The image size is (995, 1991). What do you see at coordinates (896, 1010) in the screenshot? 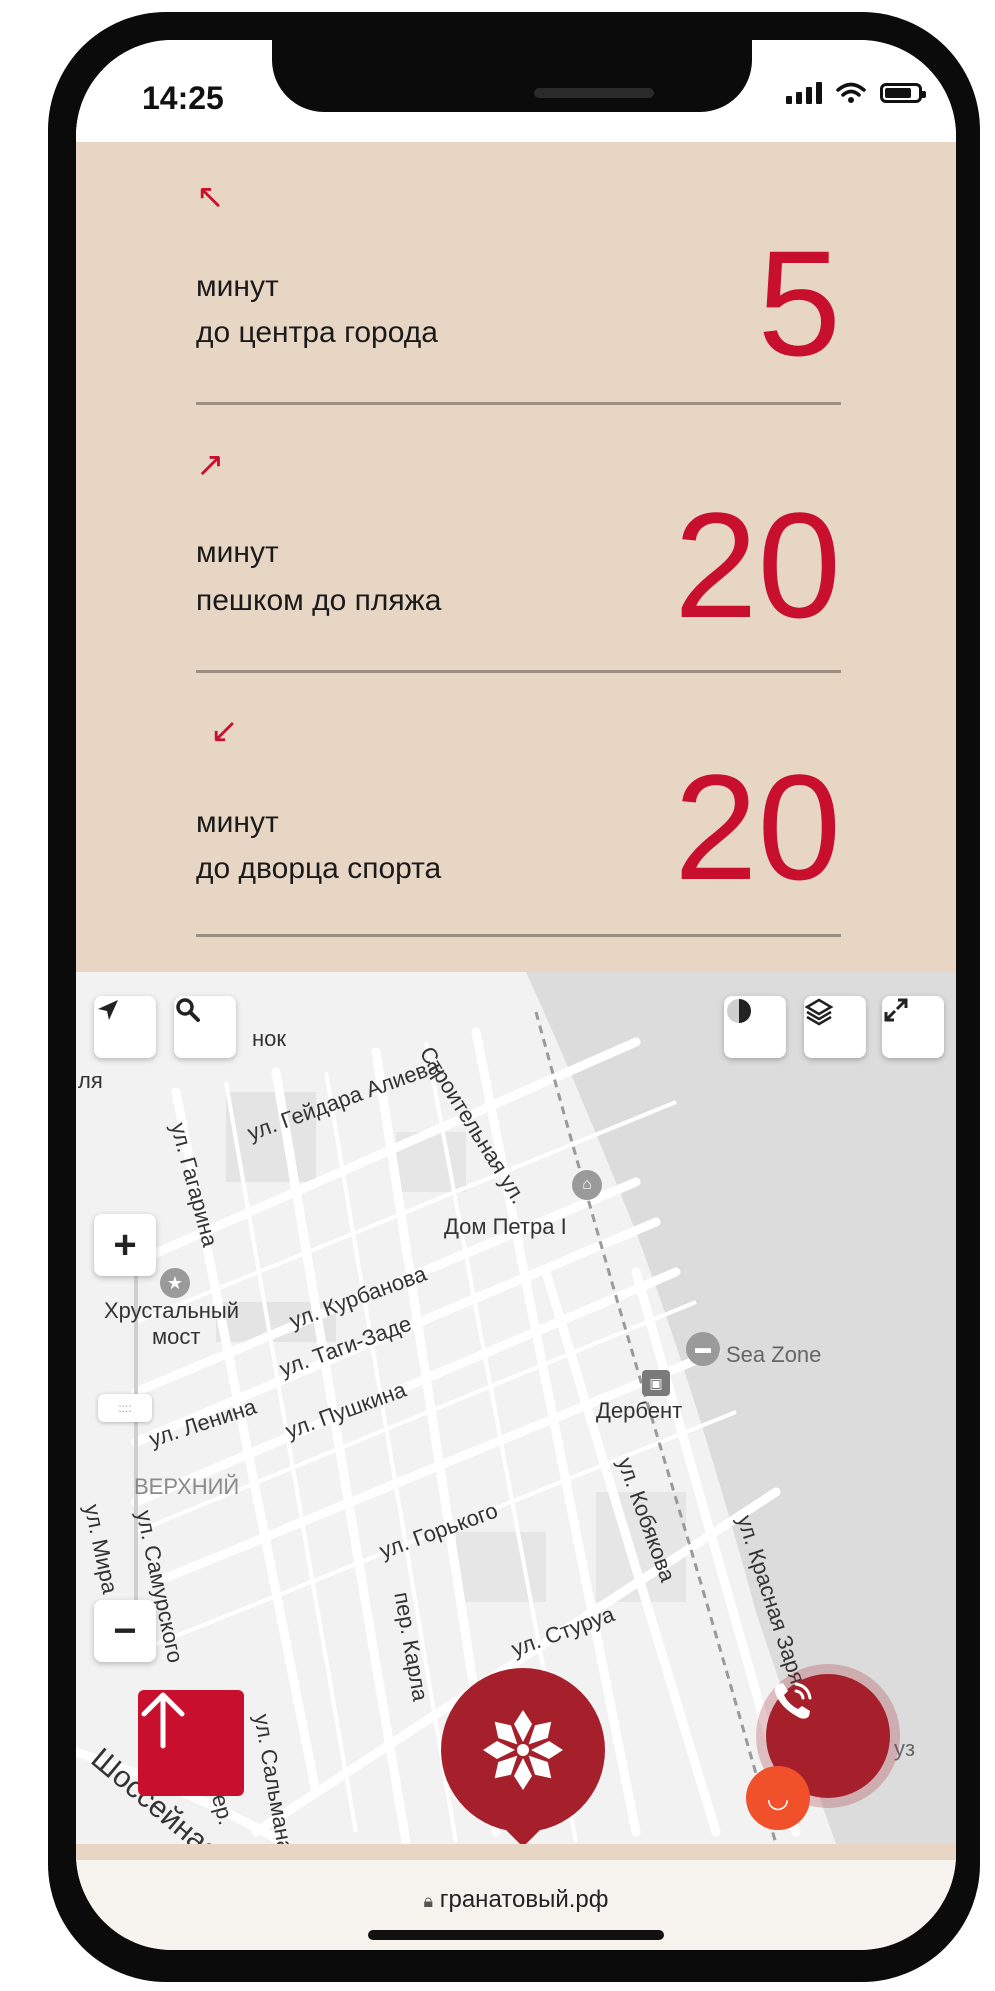
I see `expand-icon` at bounding box center [896, 1010].